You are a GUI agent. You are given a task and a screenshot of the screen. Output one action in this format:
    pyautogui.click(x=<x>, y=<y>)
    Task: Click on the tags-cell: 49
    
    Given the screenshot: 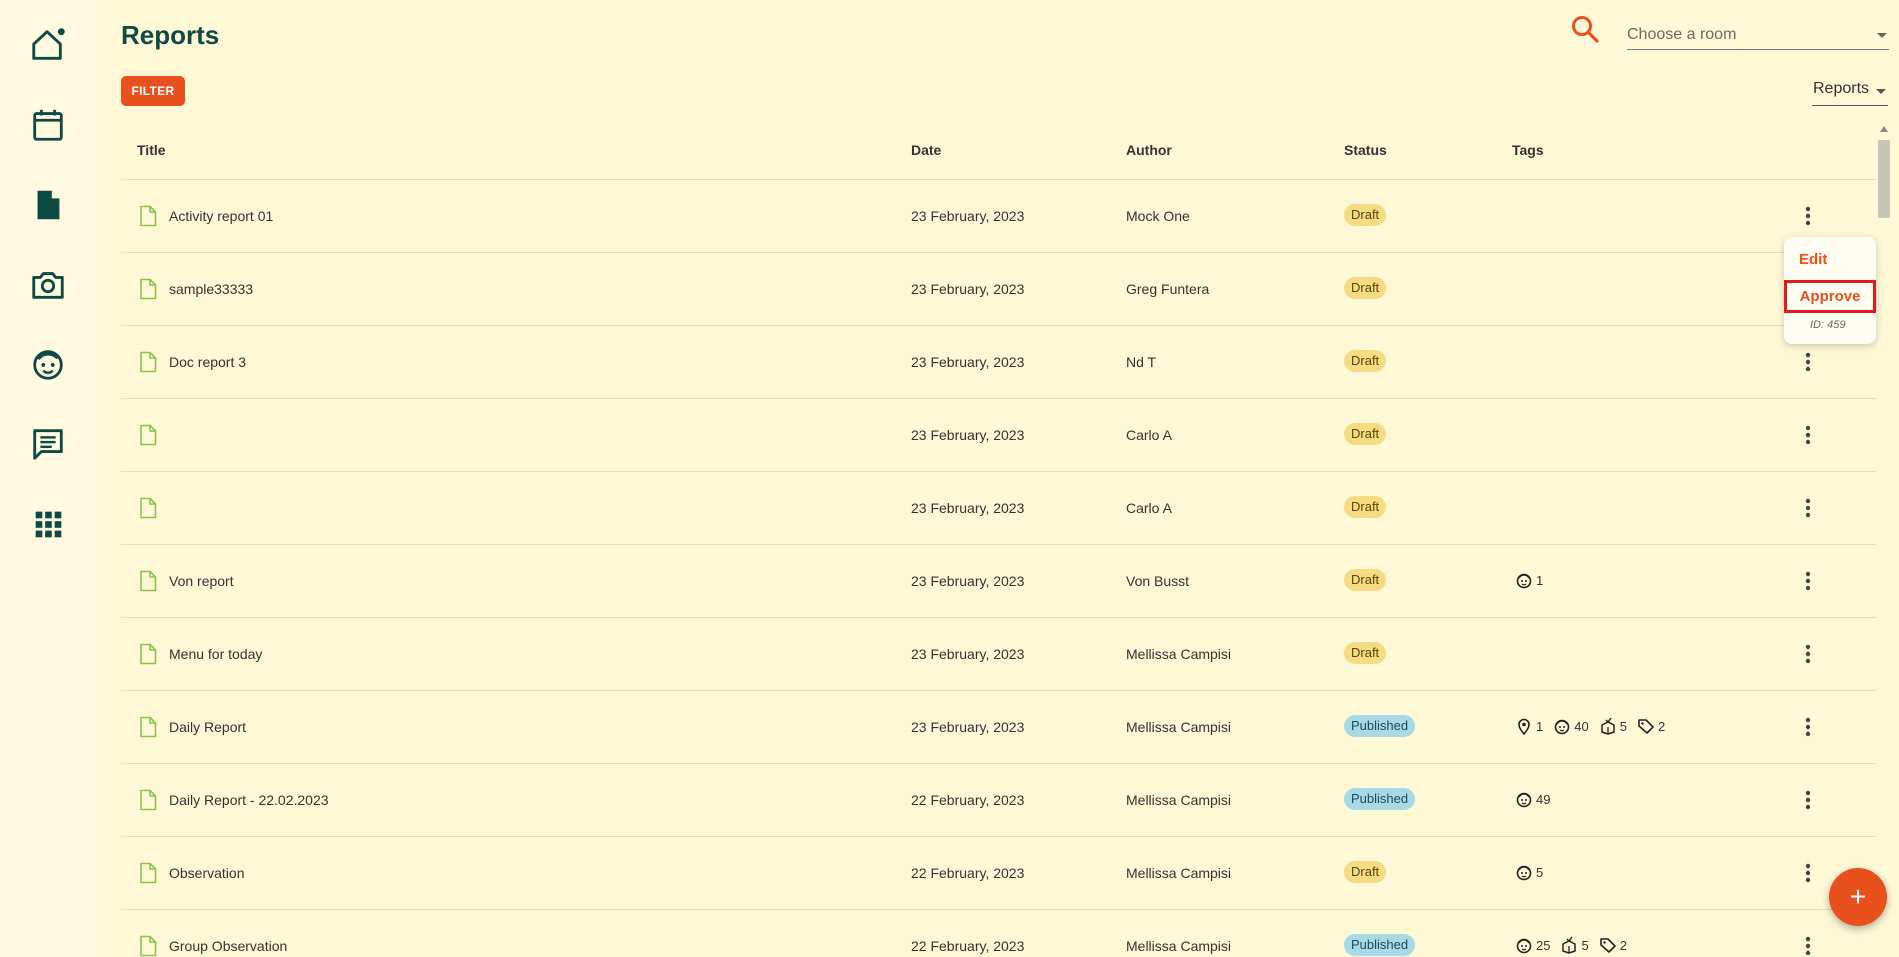 What is the action you would take?
    pyautogui.click(x=1532, y=799)
    